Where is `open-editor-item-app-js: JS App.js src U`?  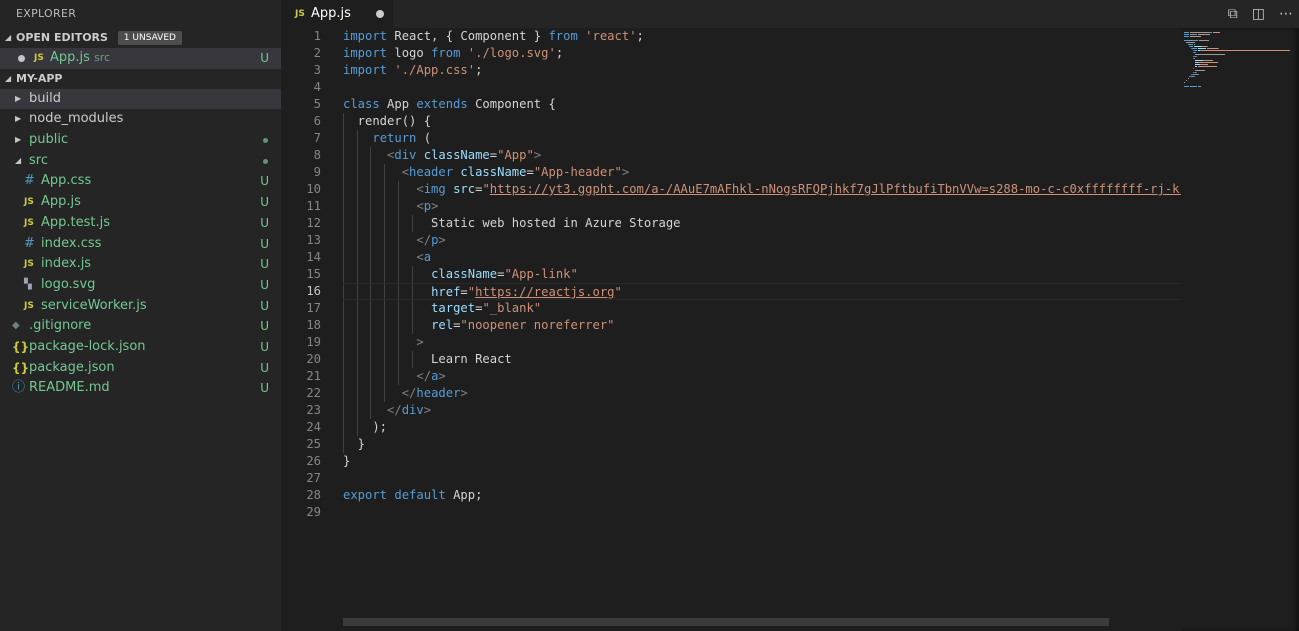 open-editor-item-app-js: JS App.js src U is located at coordinates (140, 58).